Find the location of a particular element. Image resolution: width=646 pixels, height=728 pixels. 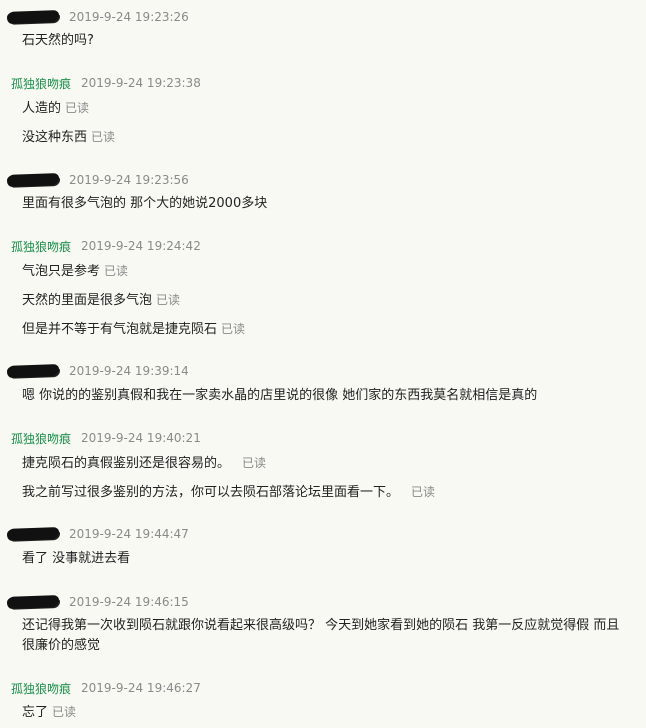

message-text: 我之前写过很多鉴别的方法，你可以去陨石部落论坛里面看一下。 已读 is located at coordinates (327, 492).